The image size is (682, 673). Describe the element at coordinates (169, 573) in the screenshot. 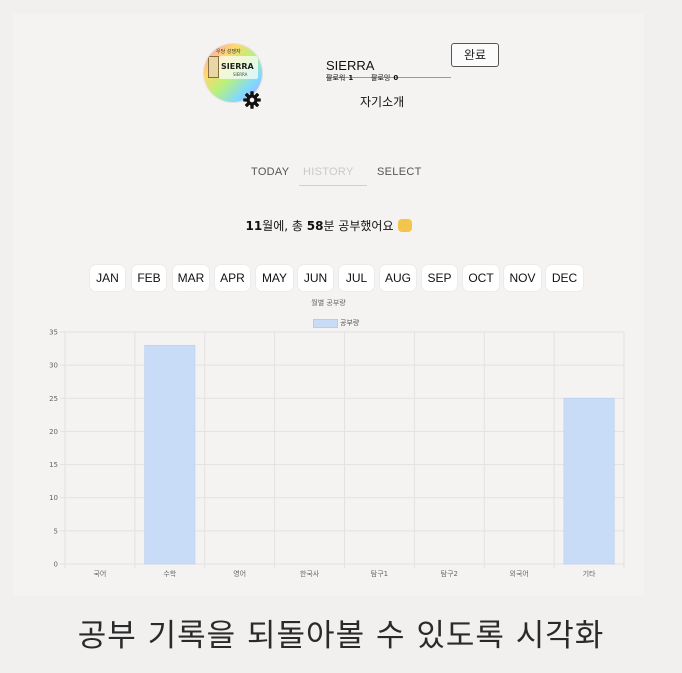

I see `x-tick-label: 수학` at that location.